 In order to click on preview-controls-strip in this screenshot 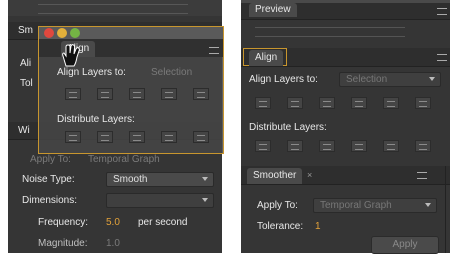, I will do `click(115, 8)`.